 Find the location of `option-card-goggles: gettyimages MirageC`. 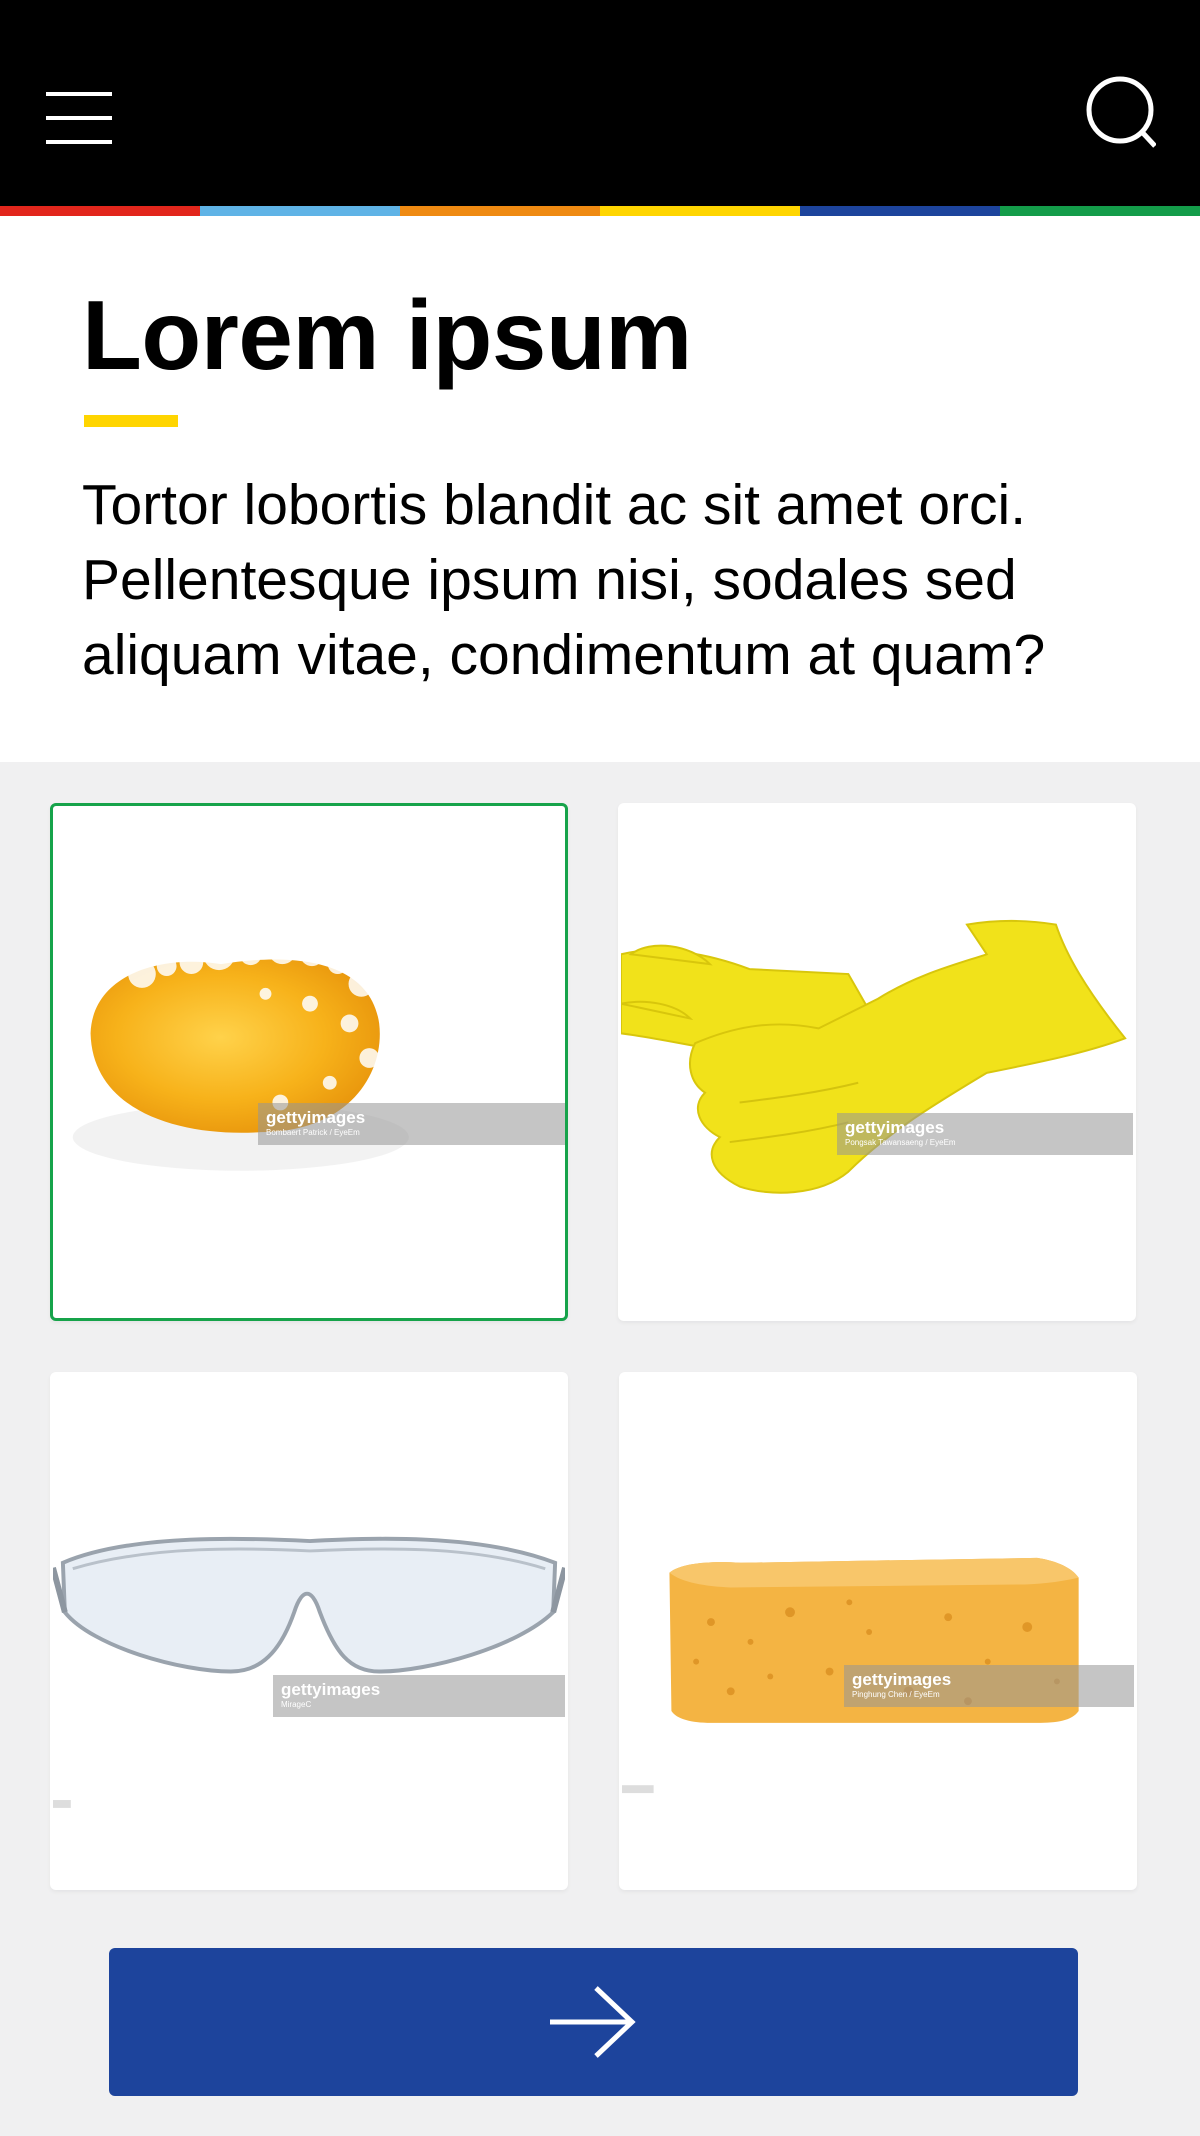

option-card-goggles: gettyimages MirageC is located at coordinates (309, 1631).